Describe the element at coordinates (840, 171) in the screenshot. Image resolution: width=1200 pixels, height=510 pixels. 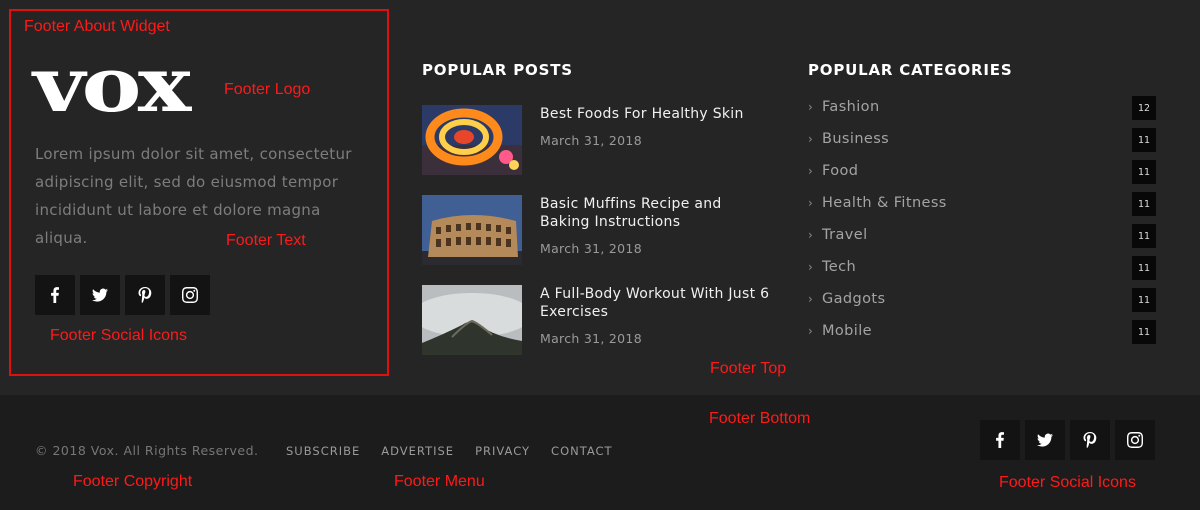
I see `category-name: Food` at that location.